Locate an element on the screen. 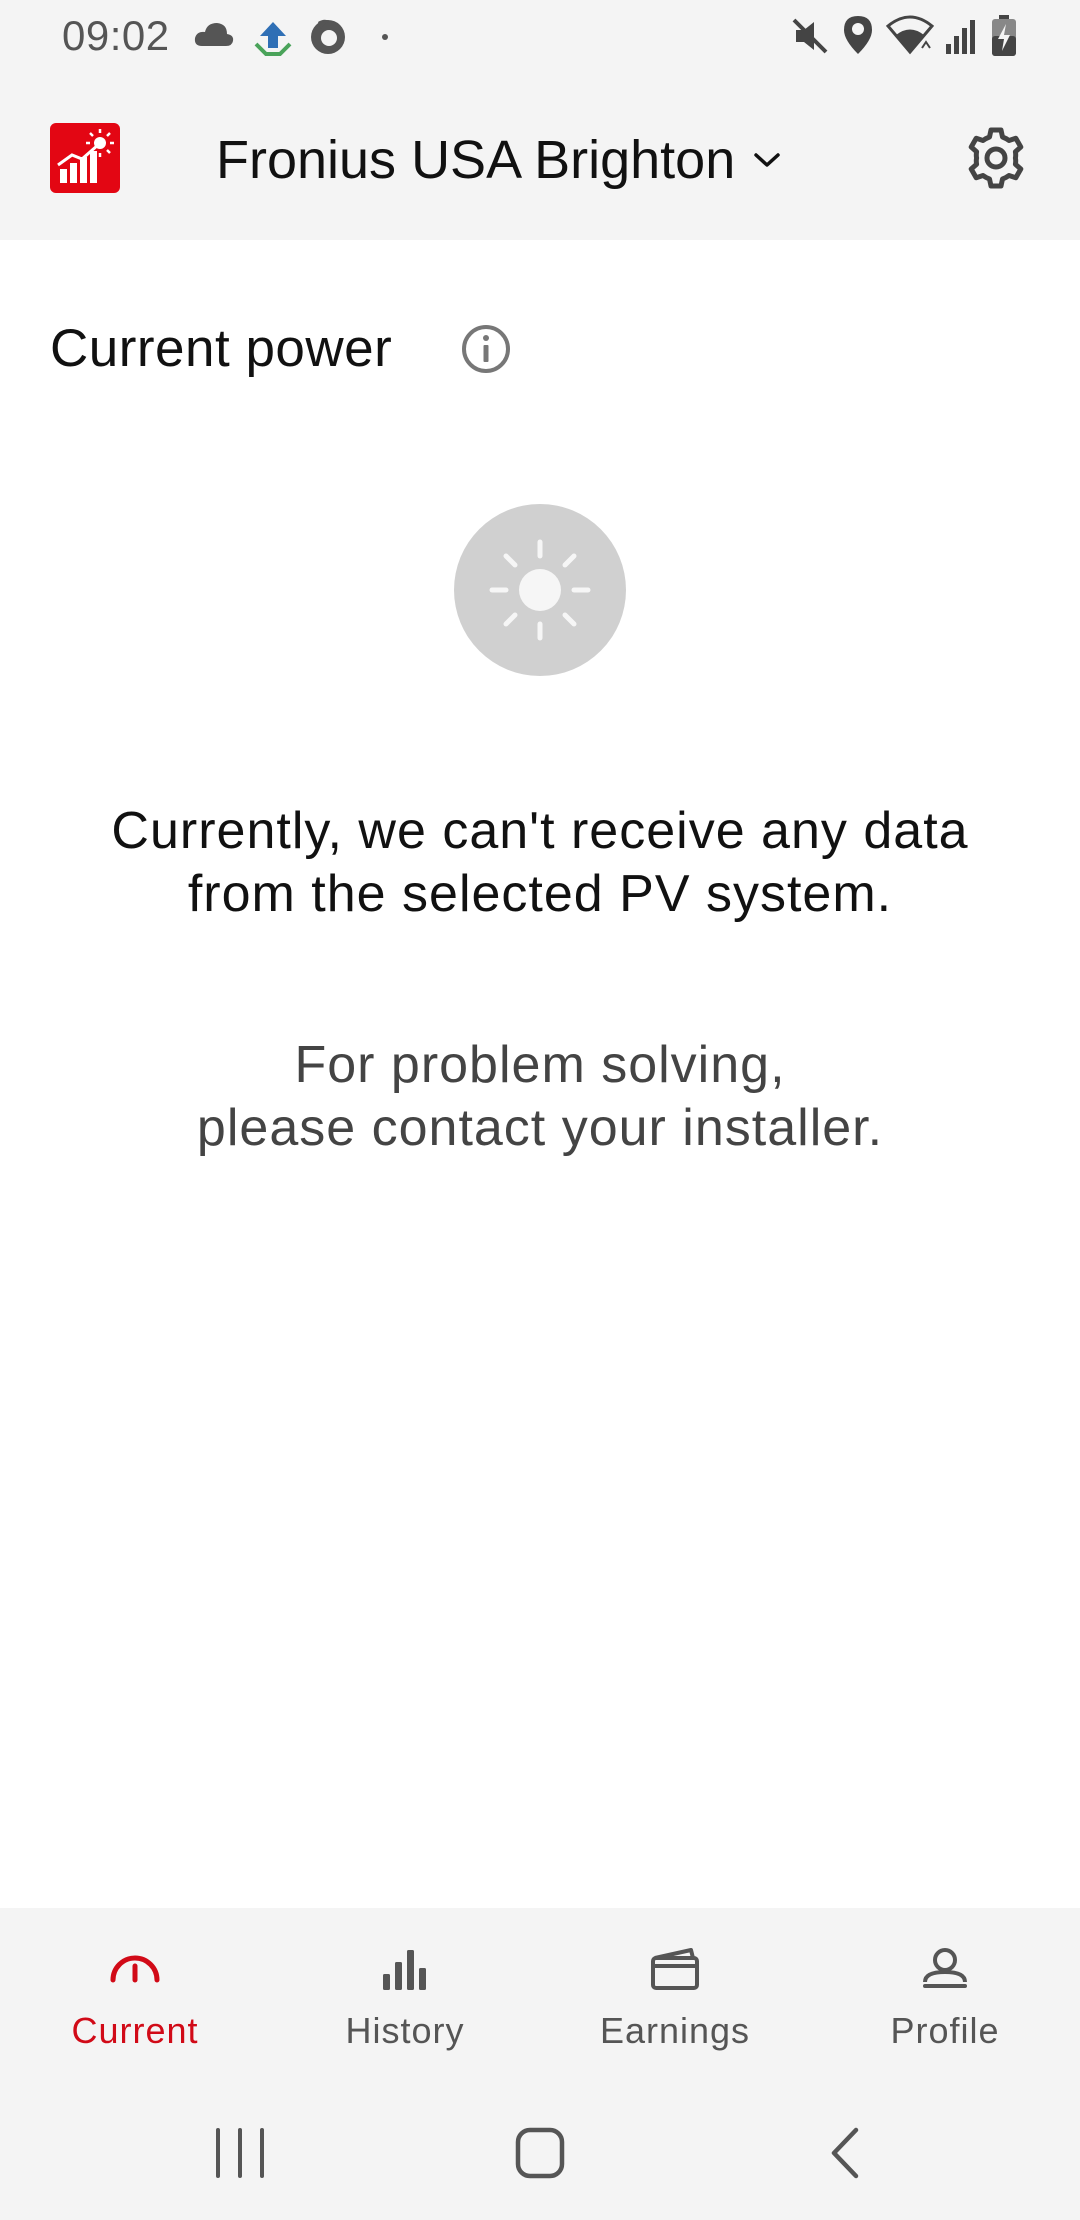 The image size is (1080, 2220). recent-apps-button is located at coordinates (240, 2153).